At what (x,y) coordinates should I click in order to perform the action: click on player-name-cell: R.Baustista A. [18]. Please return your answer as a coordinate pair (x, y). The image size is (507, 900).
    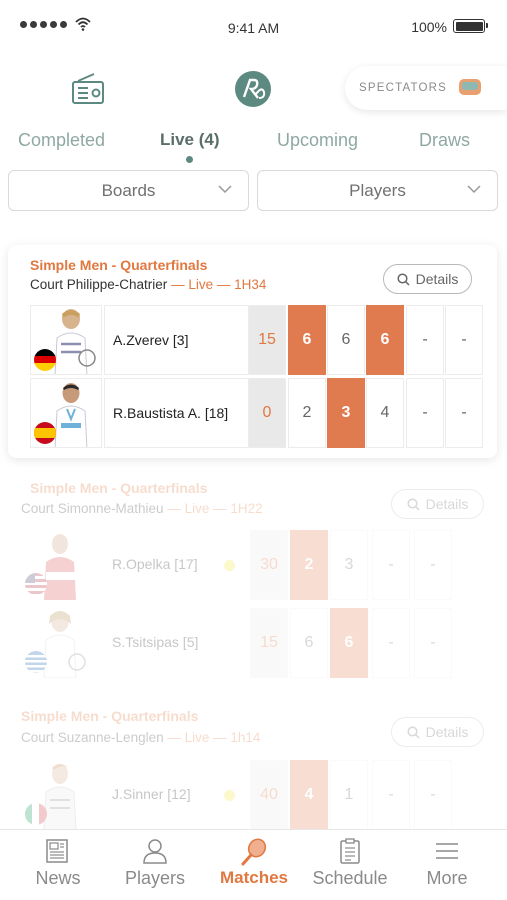
    Looking at the image, I should click on (184, 413).